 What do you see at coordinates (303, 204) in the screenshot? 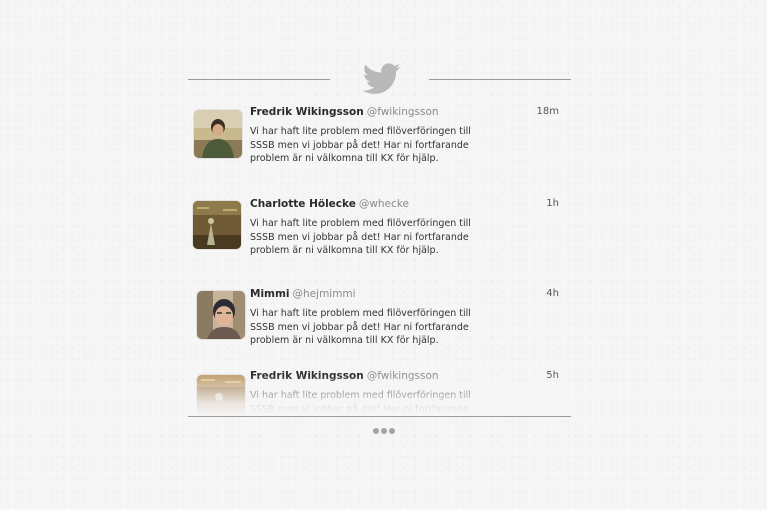
I see `author-name: Charlotte Hölecke` at bounding box center [303, 204].